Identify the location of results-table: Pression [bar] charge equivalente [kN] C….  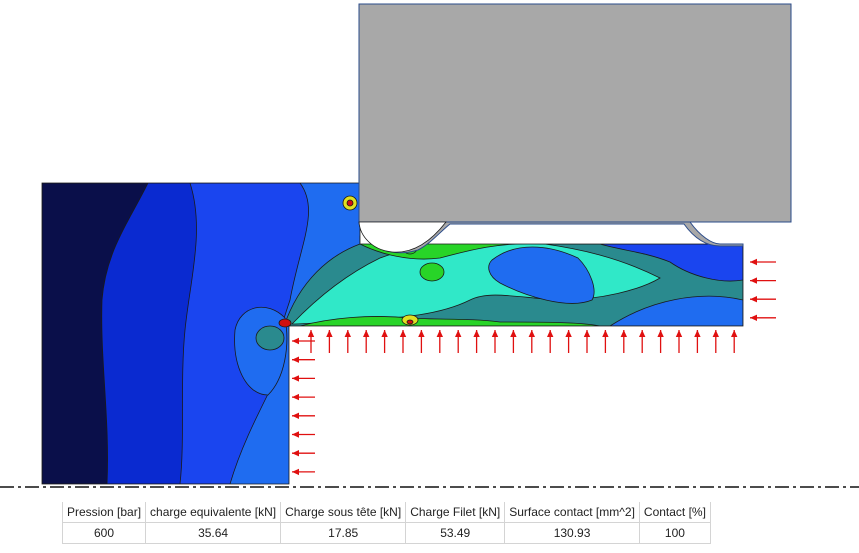
(386, 523).